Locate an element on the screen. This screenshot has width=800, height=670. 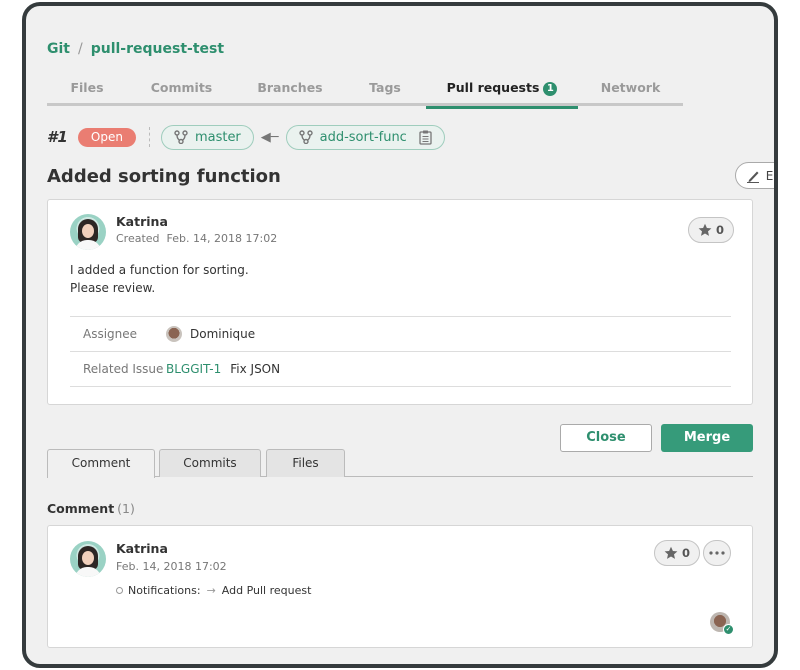
source-branch-name: add-sort-func is located at coordinates (363, 137).